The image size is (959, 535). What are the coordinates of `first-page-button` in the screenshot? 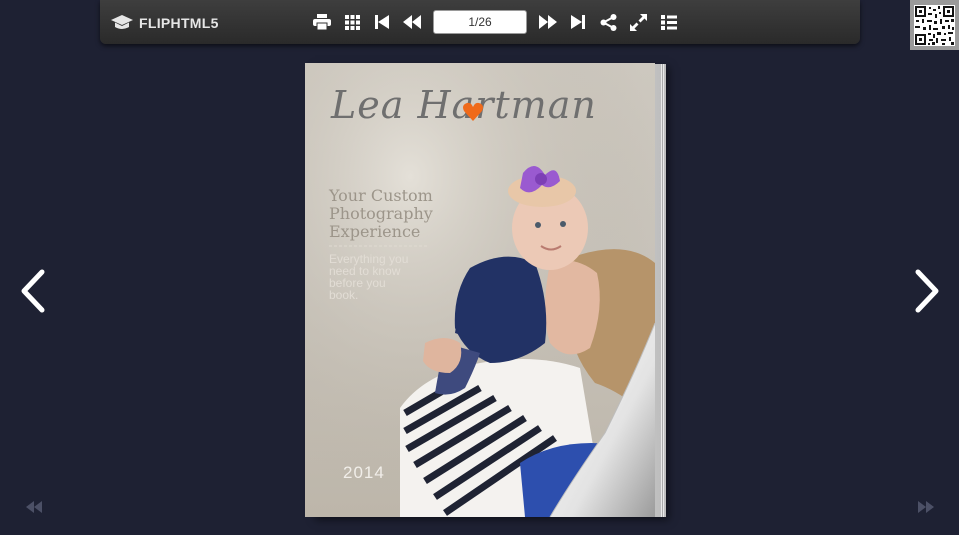 It's located at (382, 22).